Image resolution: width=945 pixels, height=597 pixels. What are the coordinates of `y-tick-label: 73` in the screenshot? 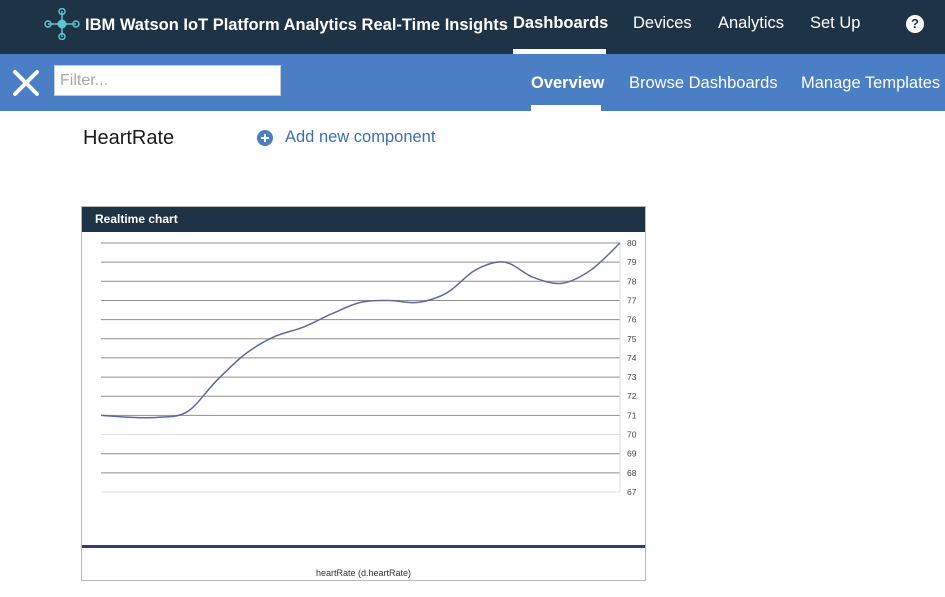 It's located at (632, 377).